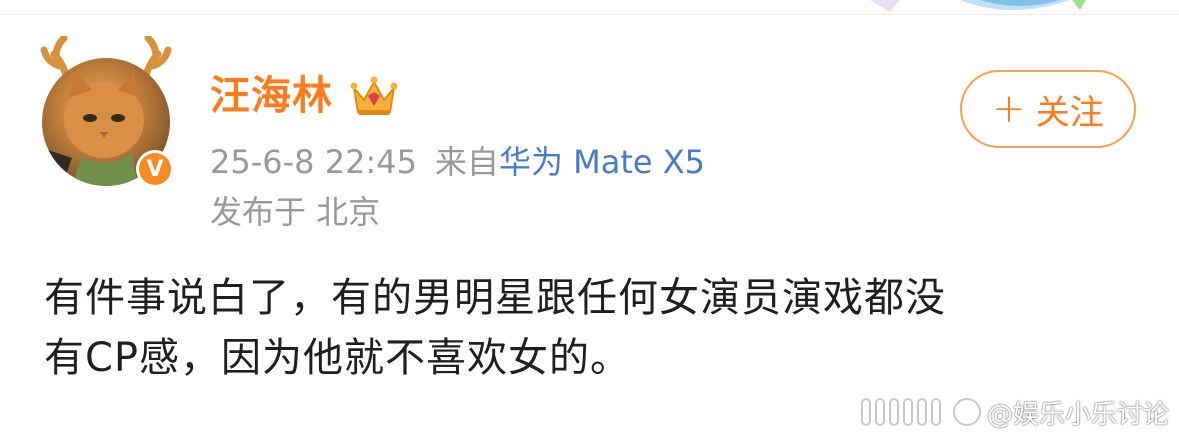 The width and height of the screenshot is (1179, 434). Describe the element at coordinates (602, 162) in the screenshot. I see `device-source-link: 华为 Mate X5` at that location.